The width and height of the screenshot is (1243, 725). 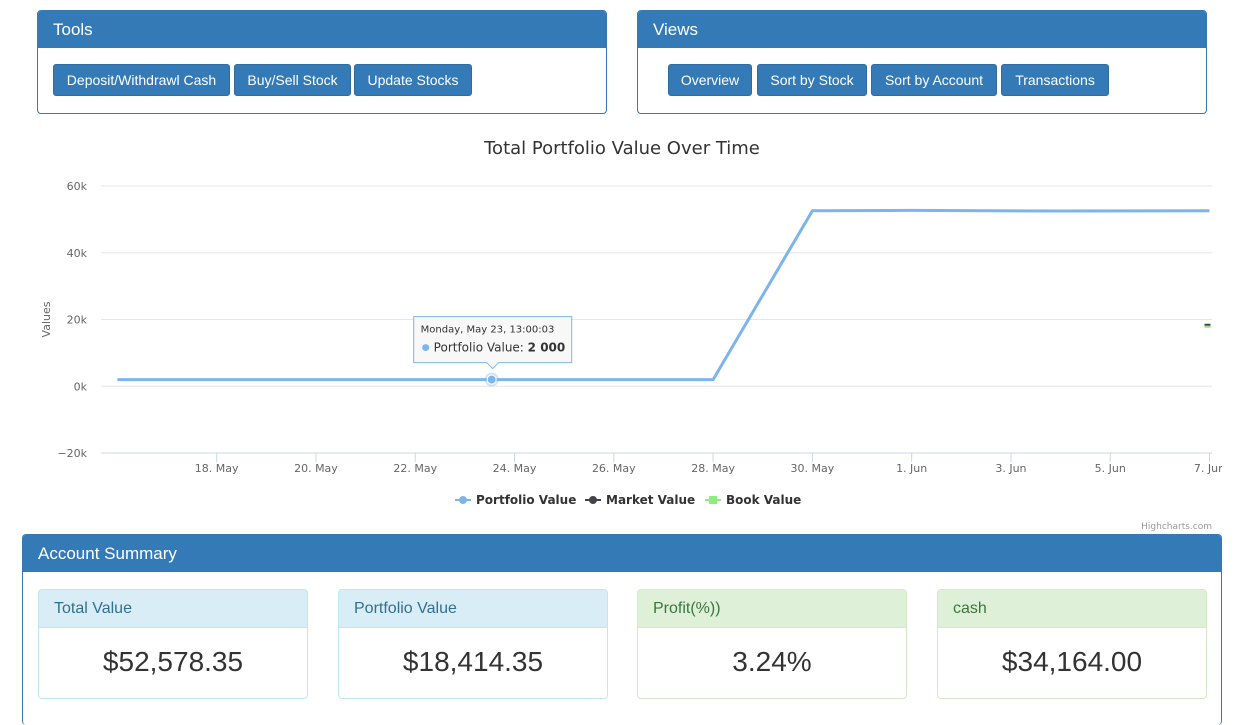 What do you see at coordinates (772, 609) in the screenshot?
I see `profit-label: Profit(%))` at bounding box center [772, 609].